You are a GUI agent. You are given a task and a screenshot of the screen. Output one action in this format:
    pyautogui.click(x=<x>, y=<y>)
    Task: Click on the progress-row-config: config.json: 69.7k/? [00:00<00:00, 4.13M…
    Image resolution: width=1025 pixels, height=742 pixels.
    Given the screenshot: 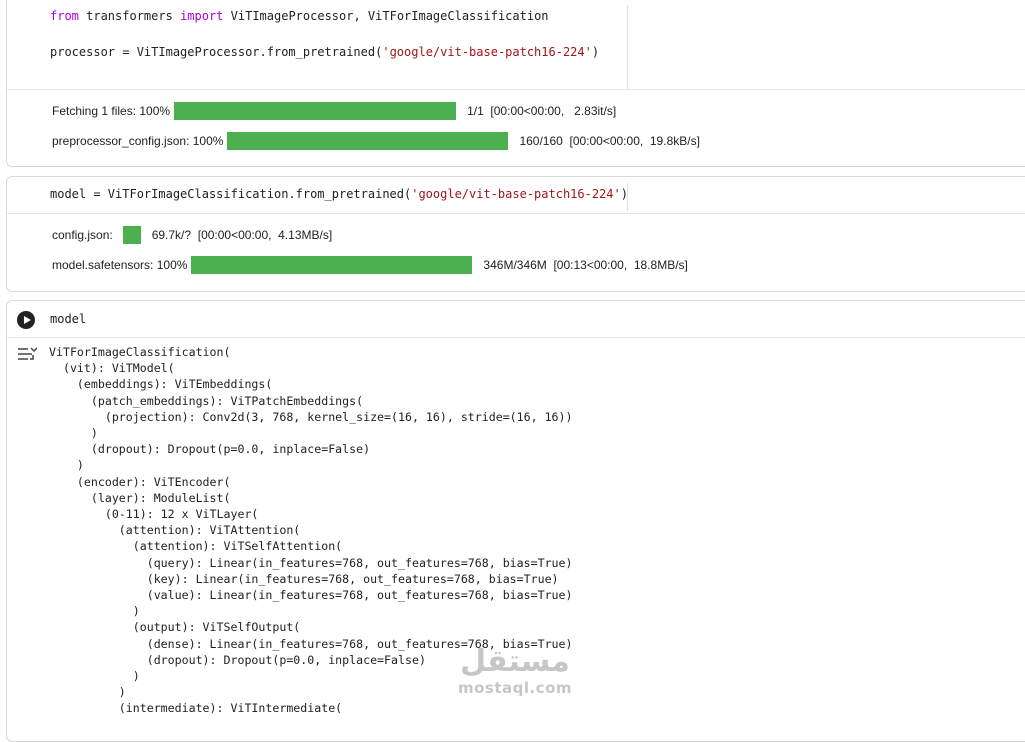 What is the action you would take?
    pyautogui.click(x=192, y=235)
    